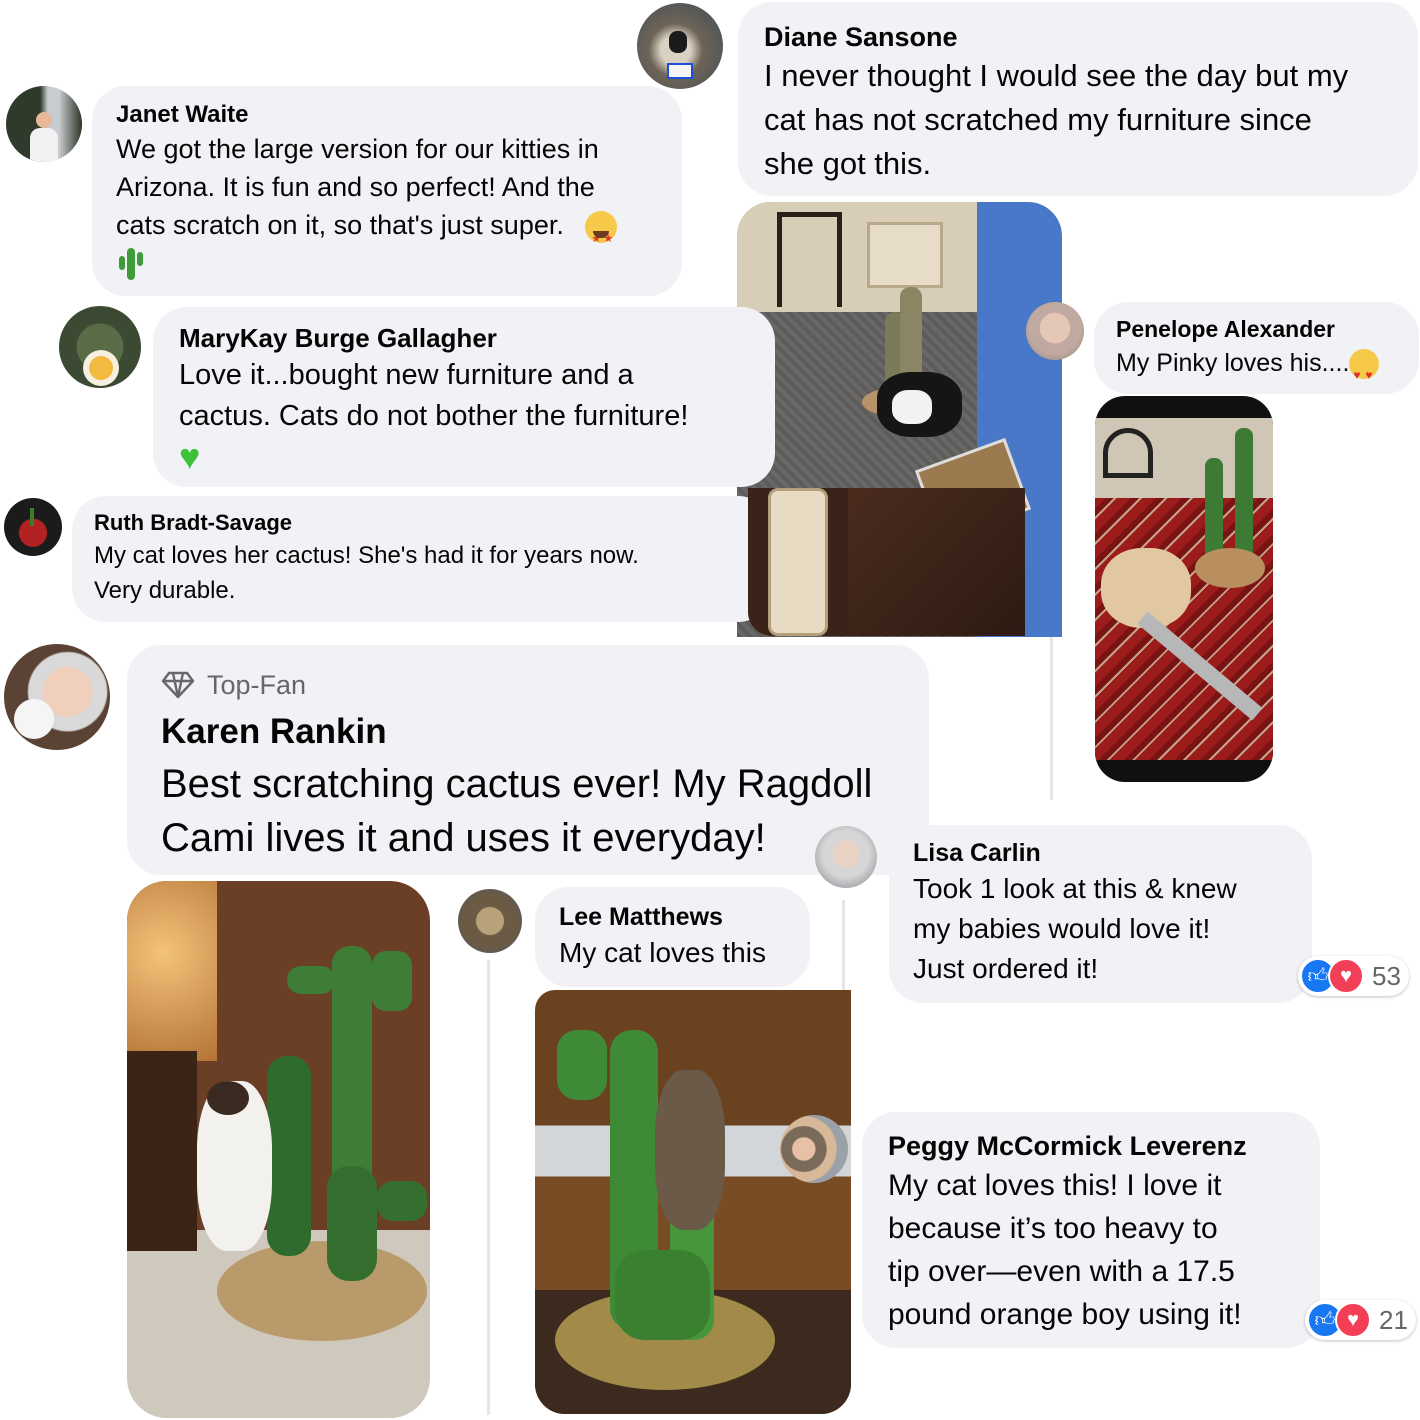  Describe the element at coordinates (528, 685) in the screenshot. I see `top-fan-badge: Top-Fan` at that location.